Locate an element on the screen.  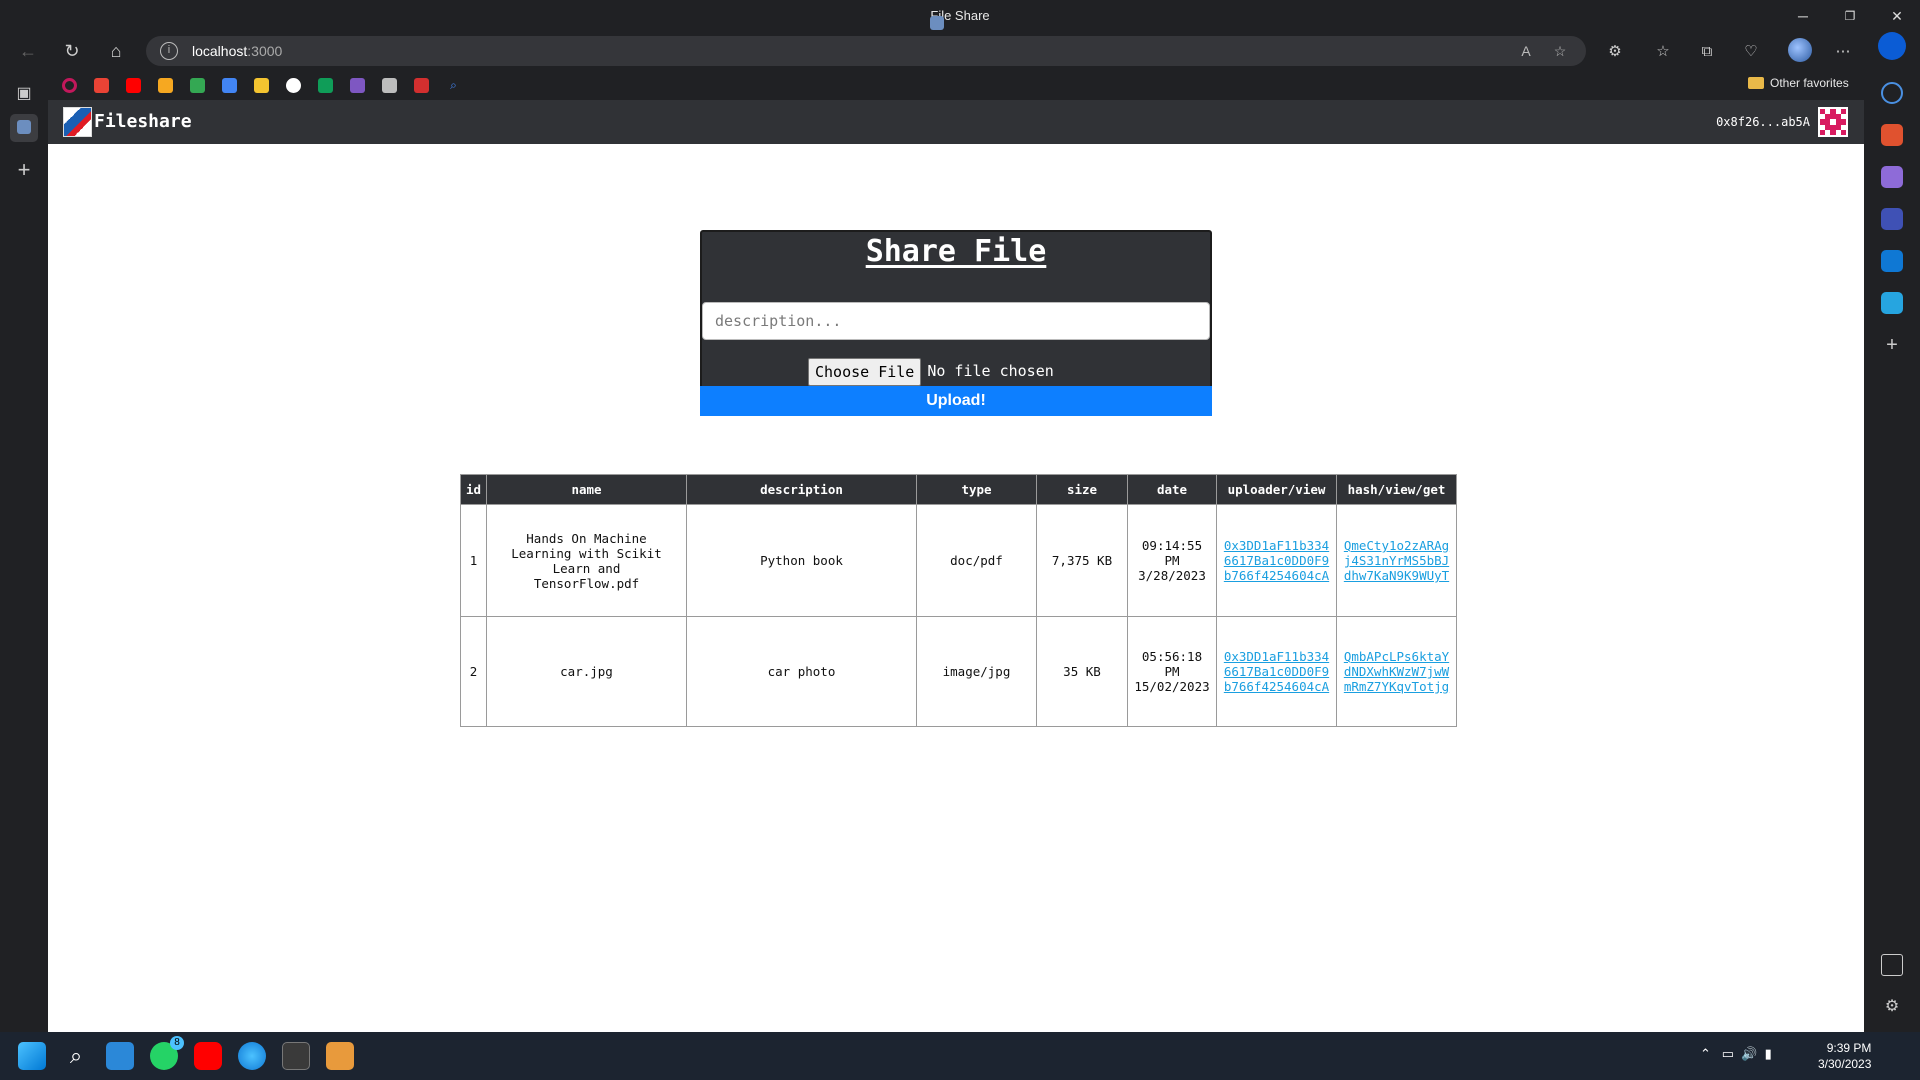
collections-icon: ⧉ is located at coordinates (1707, 52).